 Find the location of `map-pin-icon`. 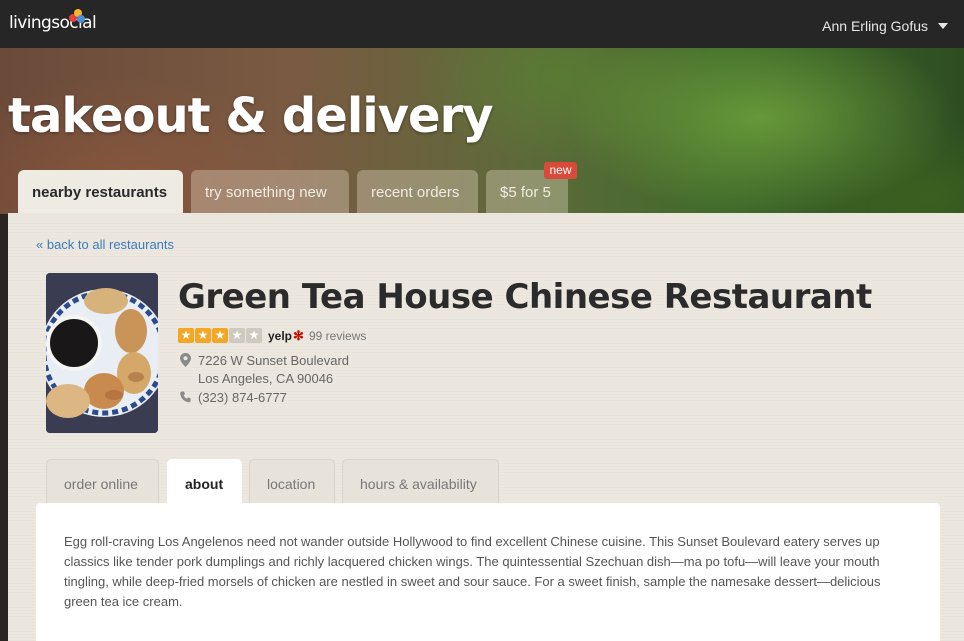

map-pin-icon is located at coordinates (185, 360).